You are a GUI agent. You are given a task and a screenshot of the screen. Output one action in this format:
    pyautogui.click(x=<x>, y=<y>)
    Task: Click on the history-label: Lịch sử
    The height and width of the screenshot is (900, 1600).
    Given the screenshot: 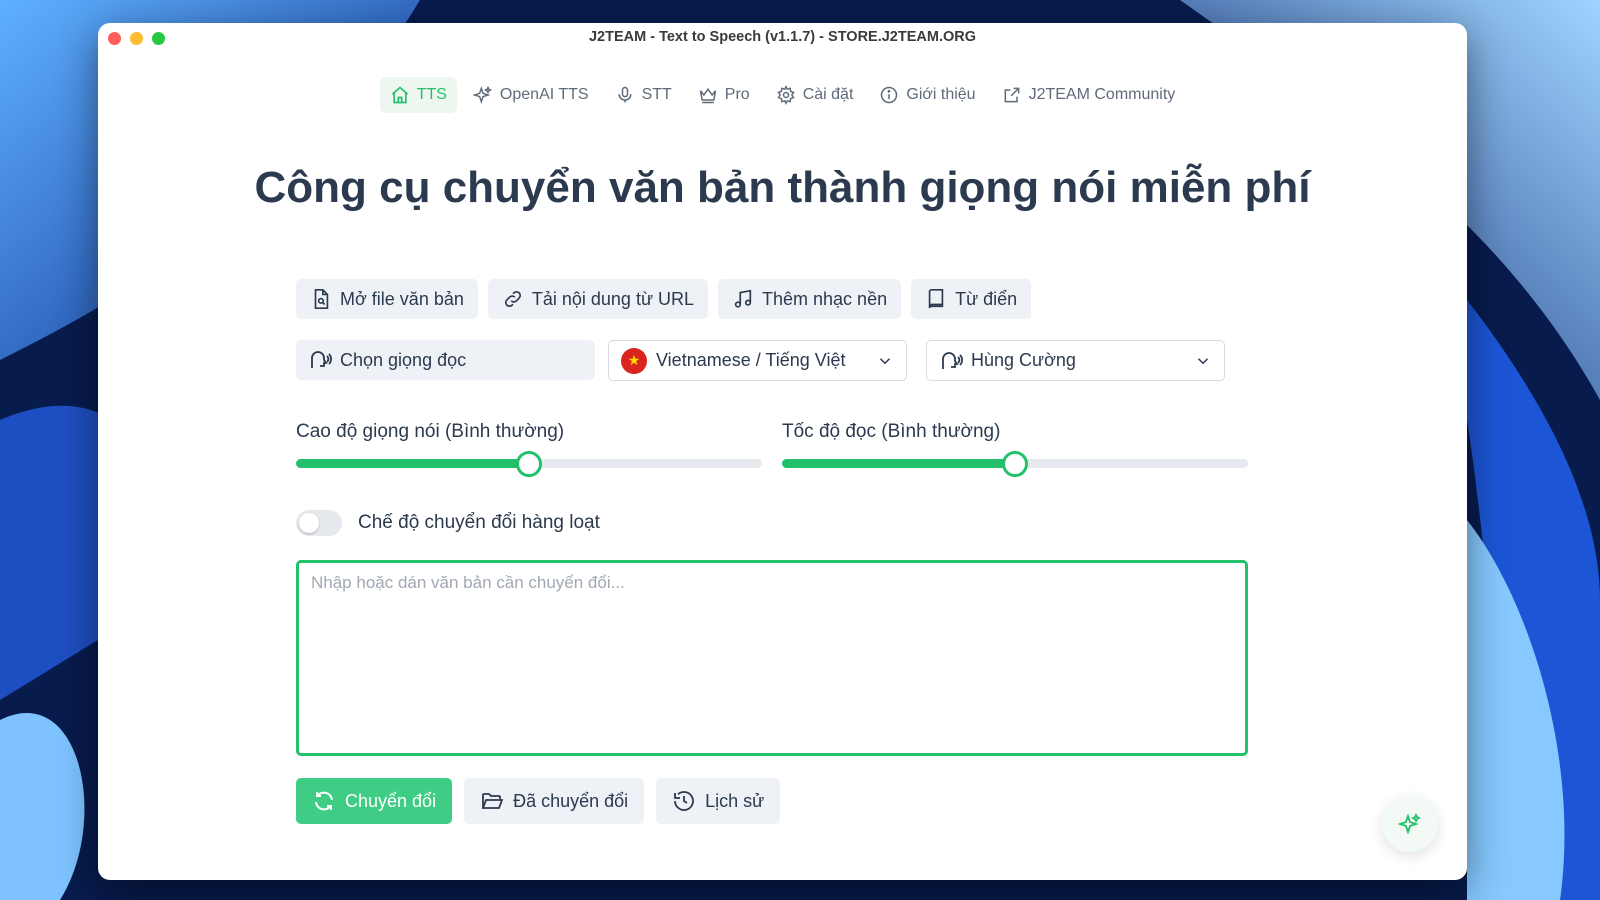 What is the action you would take?
    pyautogui.click(x=735, y=800)
    